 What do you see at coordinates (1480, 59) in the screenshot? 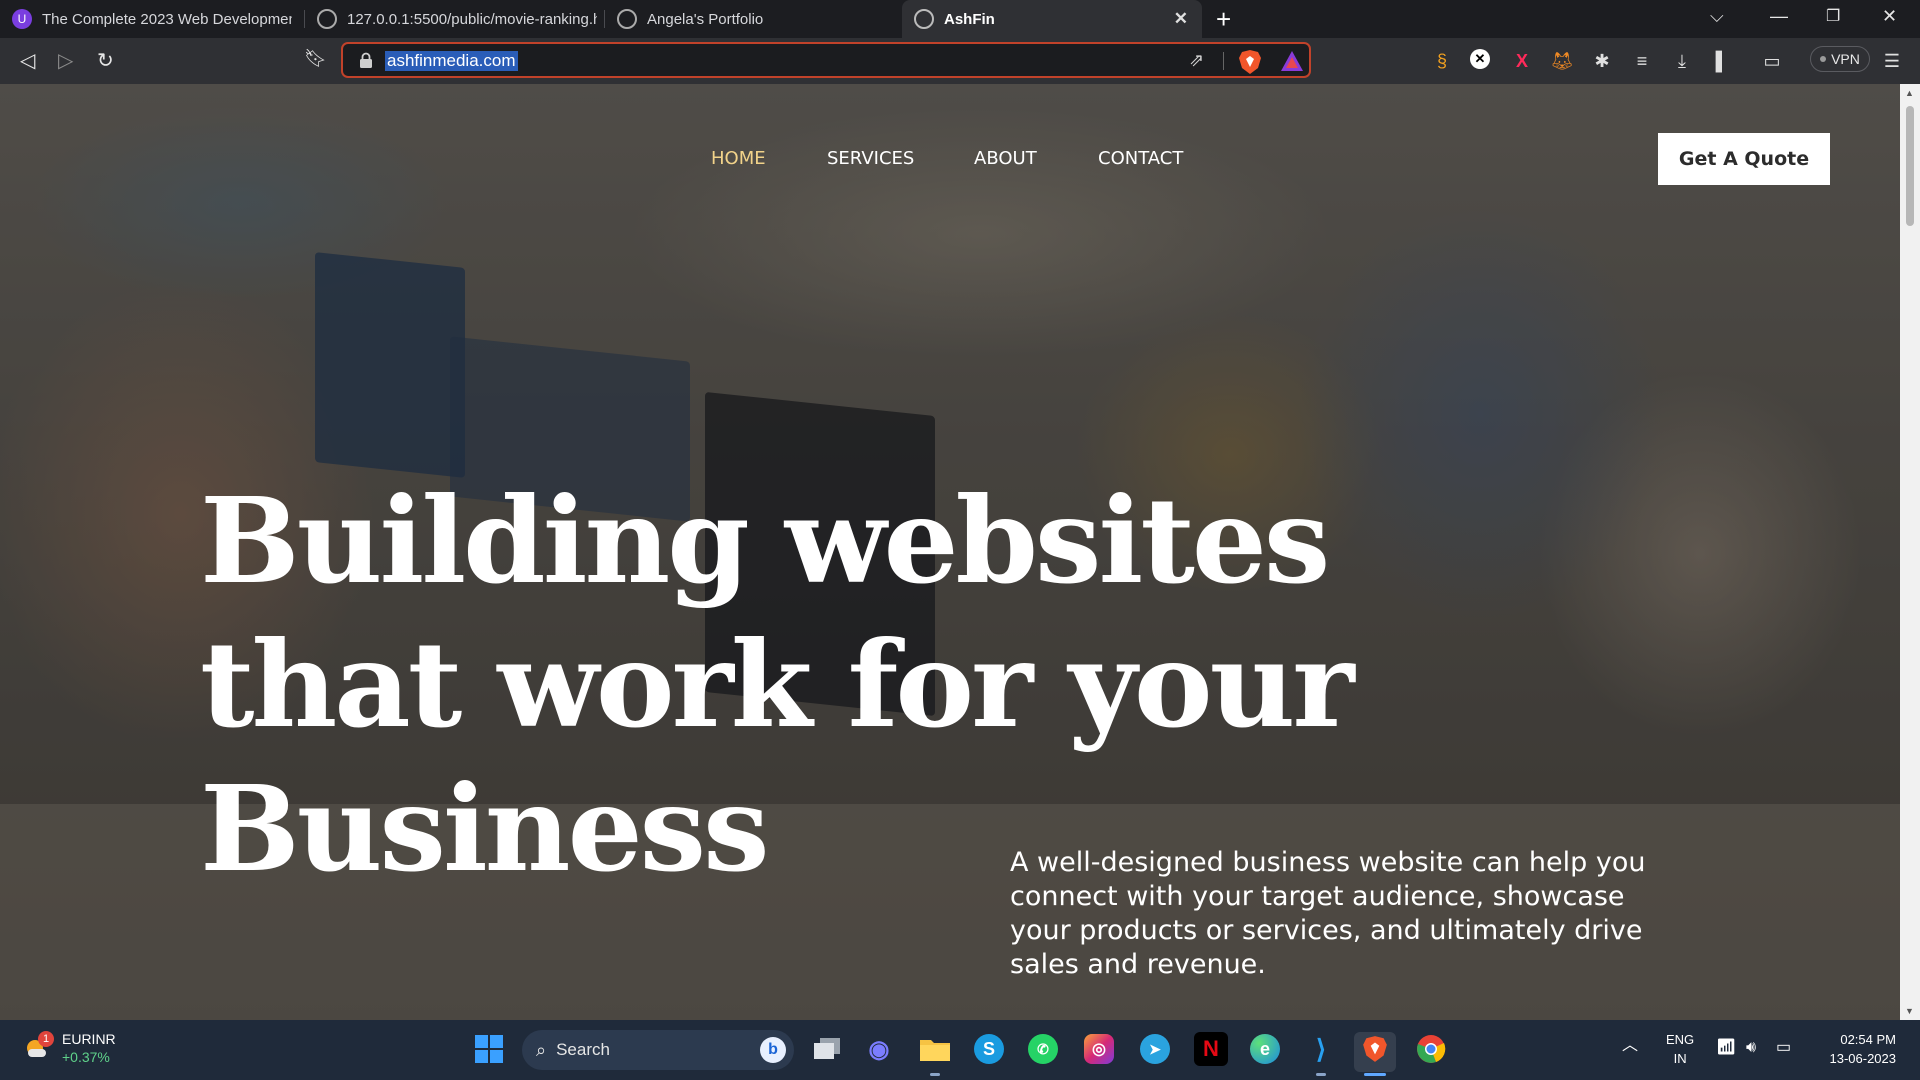
I see `extension-x-icon: ✕` at bounding box center [1480, 59].